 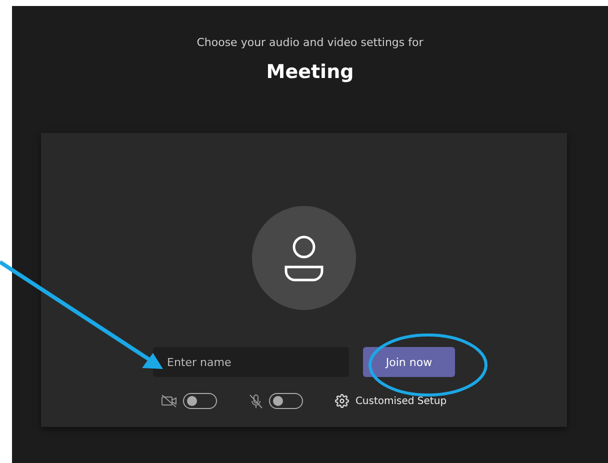 What do you see at coordinates (256, 401) in the screenshot?
I see `microphone-off-icon` at bounding box center [256, 401].